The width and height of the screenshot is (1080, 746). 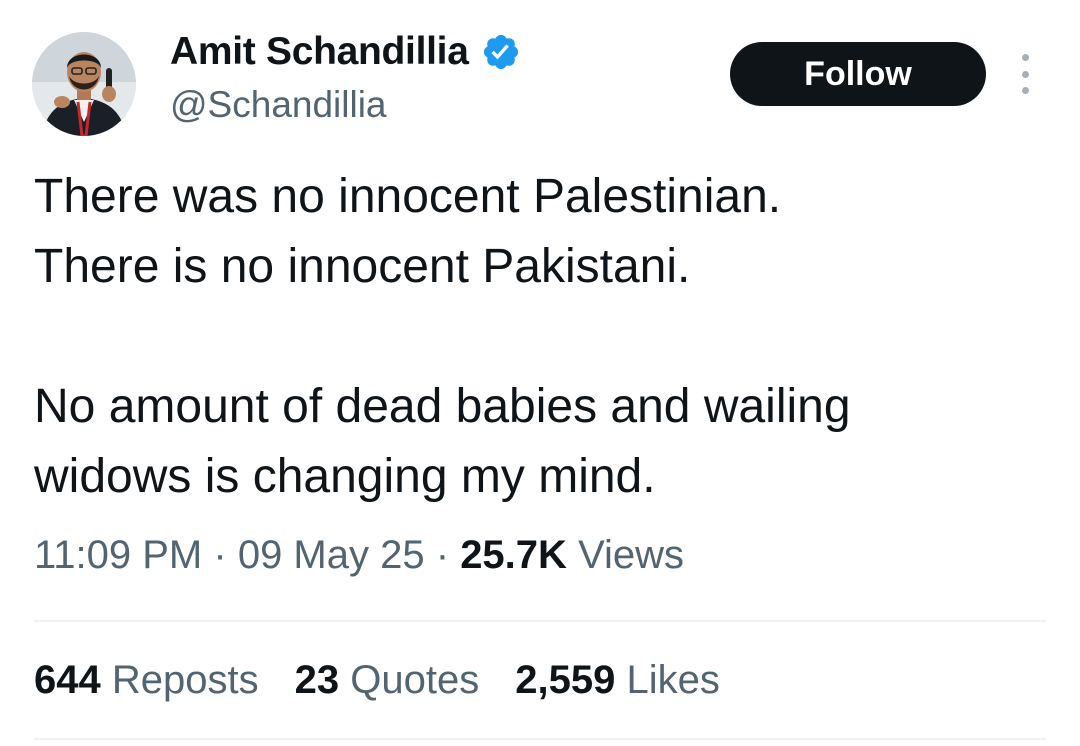 What do you see at coordinates (858, 74) in the screenshot?
I see `follow-button: Follow` at bounding box center [858, 74].